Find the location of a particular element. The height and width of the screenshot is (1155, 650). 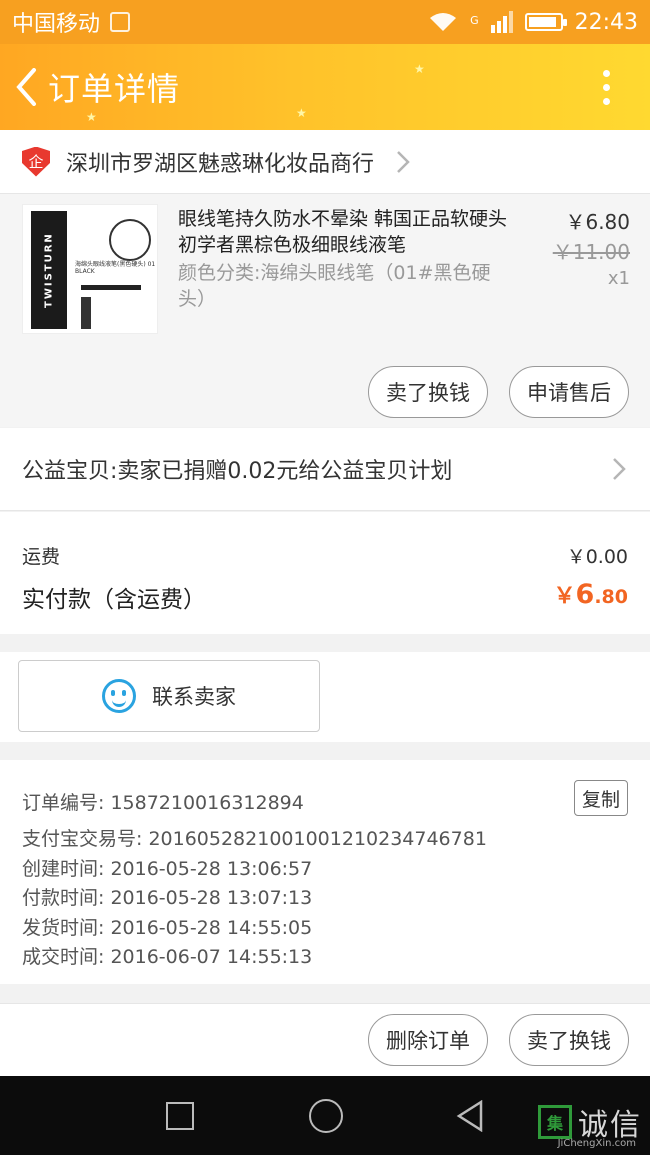

watermark-subtext: JiChengXin.com is located at coordinates (596, 1143).